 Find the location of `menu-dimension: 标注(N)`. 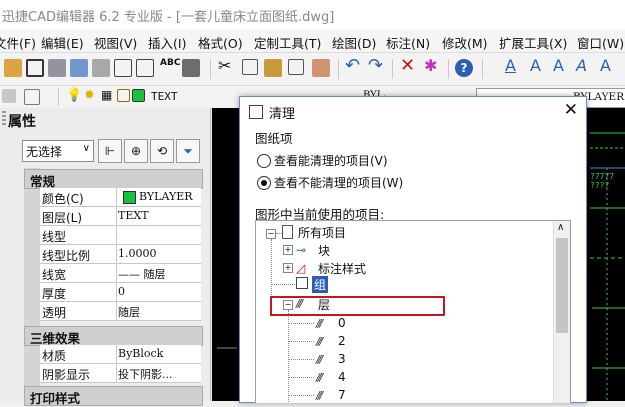

menu-dimension: 标注(N) is located at coordinates (408, 42).